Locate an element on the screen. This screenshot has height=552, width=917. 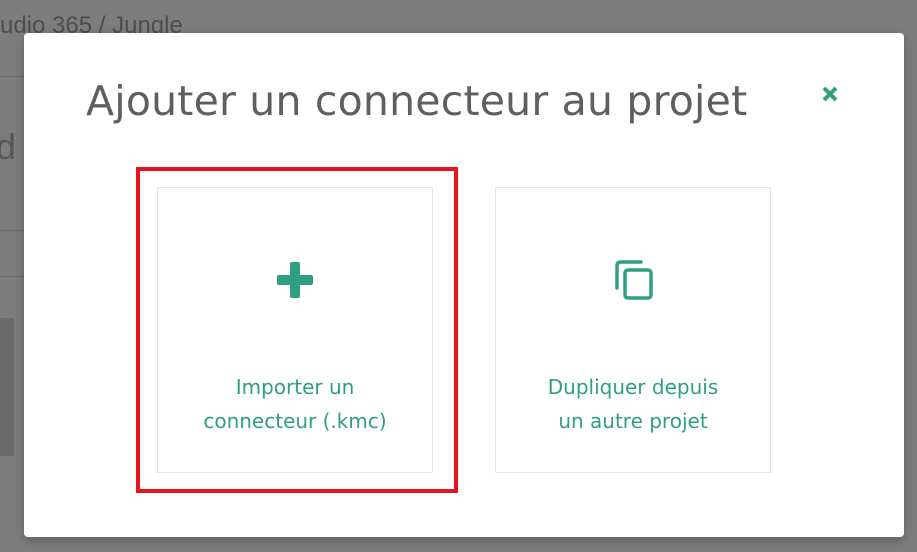
close-icon is located at coordinates (830, 94).